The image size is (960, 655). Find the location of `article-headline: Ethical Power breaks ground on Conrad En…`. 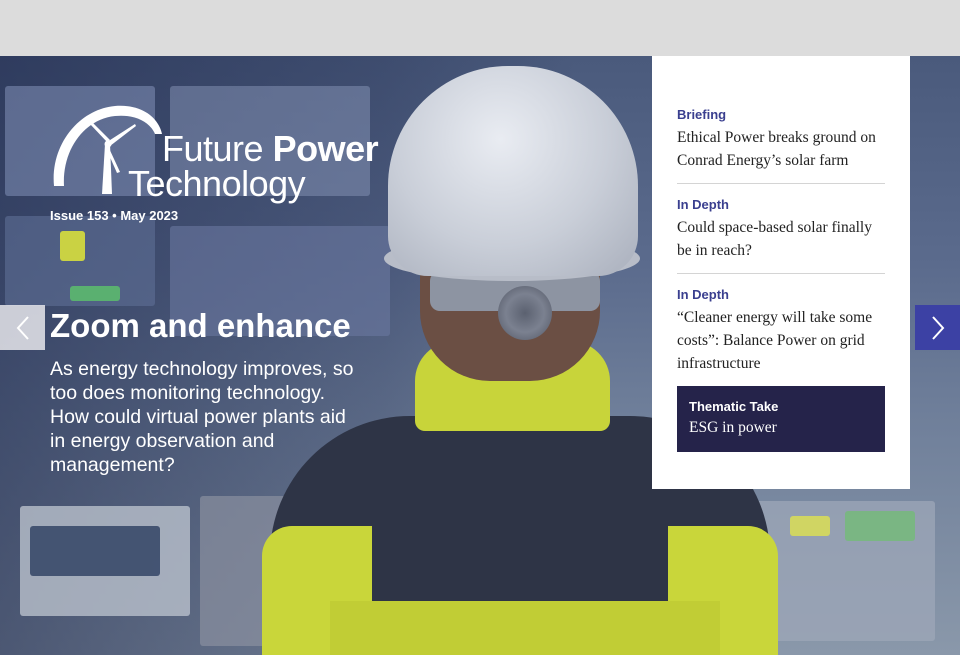

article-headline: Ethical Power breaks ground on Conrad En… is located at coordinates (781, 149).